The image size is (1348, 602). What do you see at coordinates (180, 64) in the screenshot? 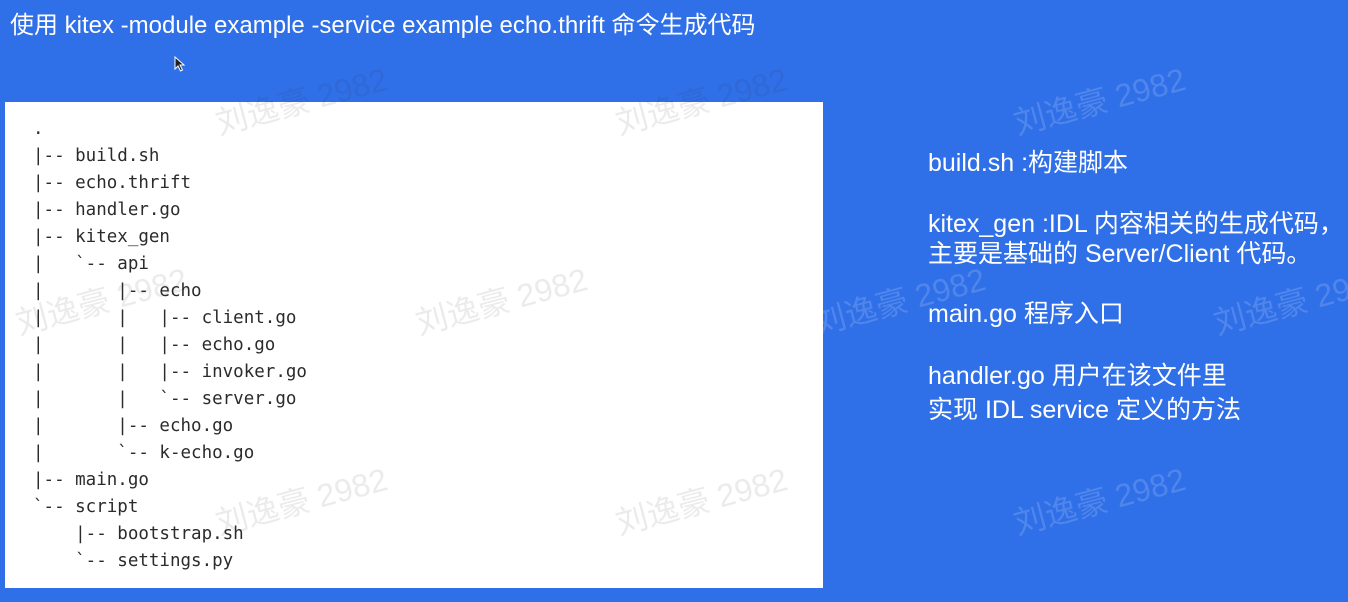
I see `mouse-cursor-icon` at bounding box center [180, 64].